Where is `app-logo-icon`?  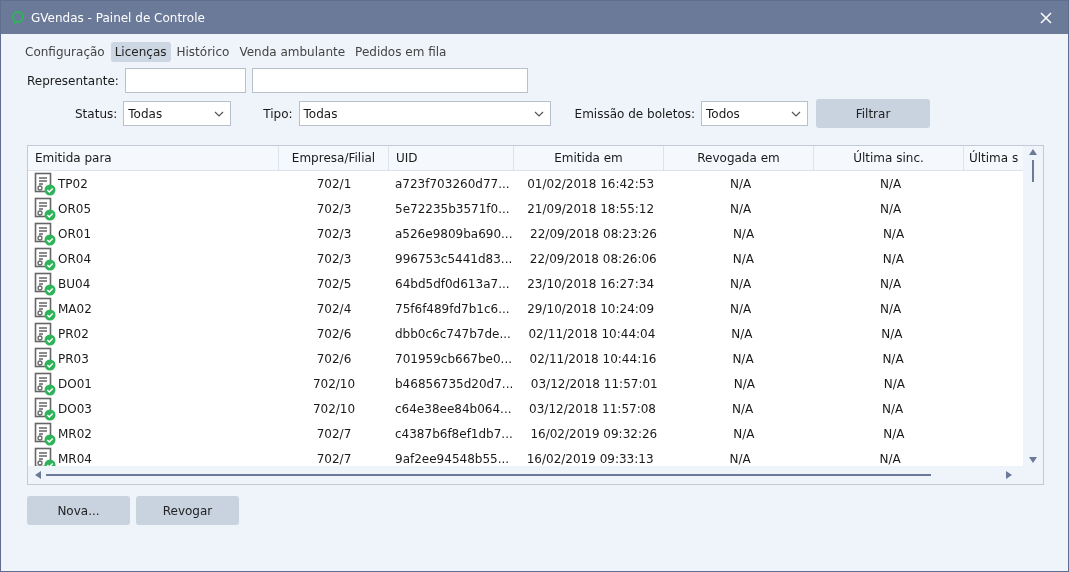 app-logo-icon is located at coordinates (18, 17).